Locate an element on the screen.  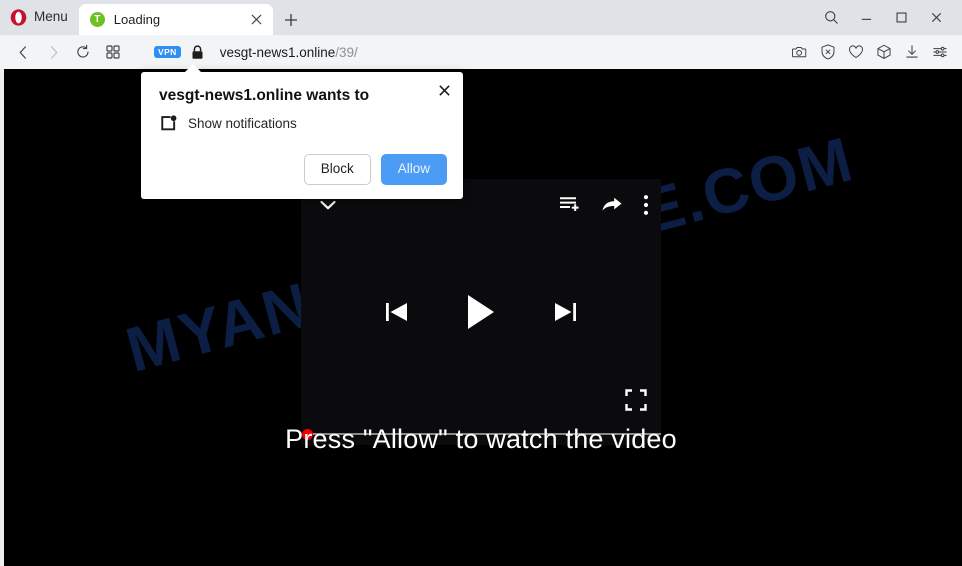
grid-icon is located at coordinates (113, 52).